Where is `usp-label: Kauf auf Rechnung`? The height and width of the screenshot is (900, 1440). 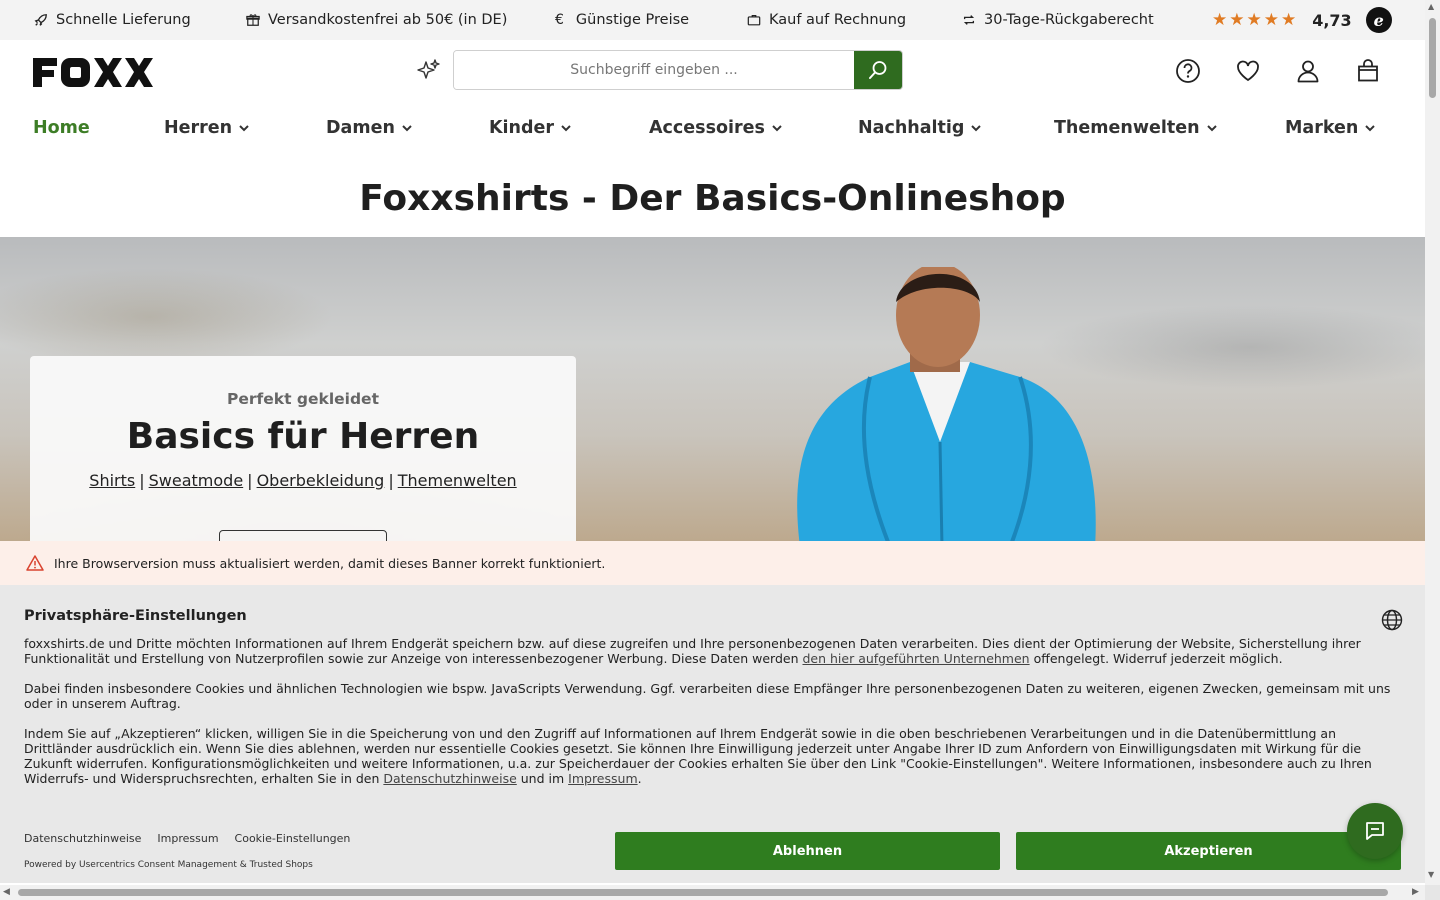
usp-label: Kauf auf Rechnung is located at coordinates (838, 20).